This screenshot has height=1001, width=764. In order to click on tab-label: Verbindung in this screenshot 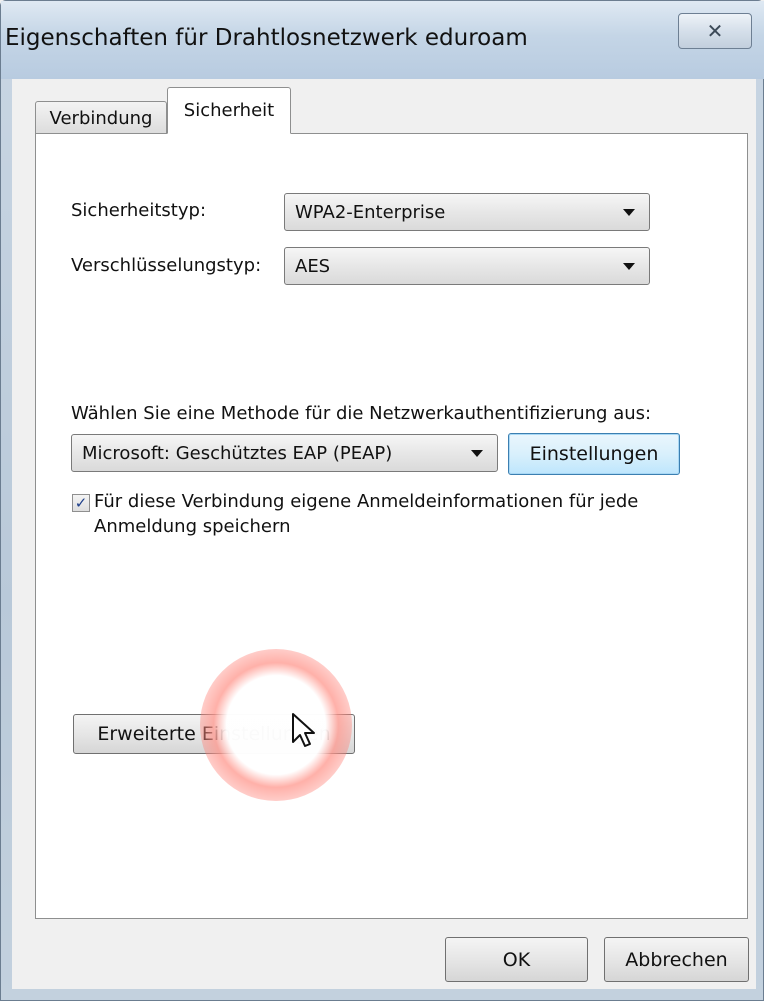, I will do `click(101, 118)`.